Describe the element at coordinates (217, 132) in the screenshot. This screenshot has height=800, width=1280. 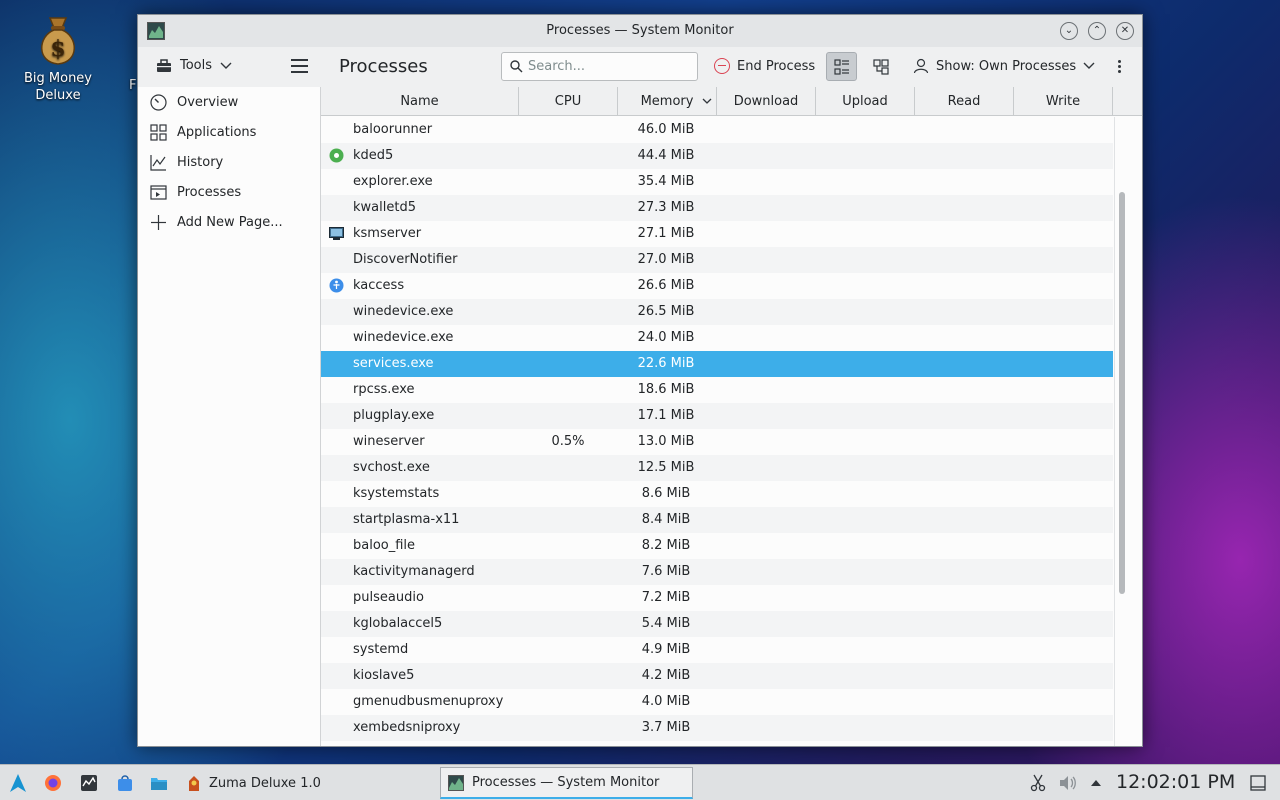
I see `sidebar-item-label: Applications` at that location.